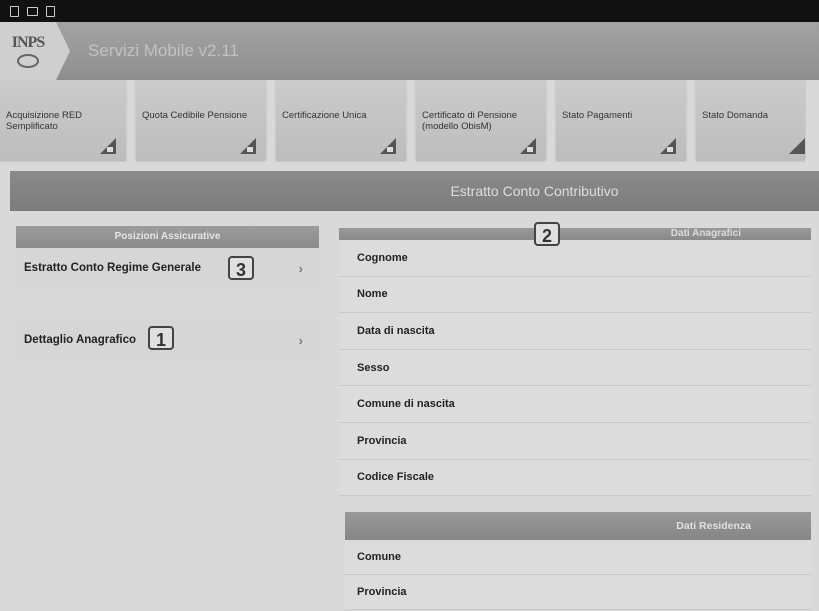  What do you see at coordinates (163, 50) in the screenshot?
I see `app-title: Servizi Mobile v2.11` at bounding box center [163, 50].